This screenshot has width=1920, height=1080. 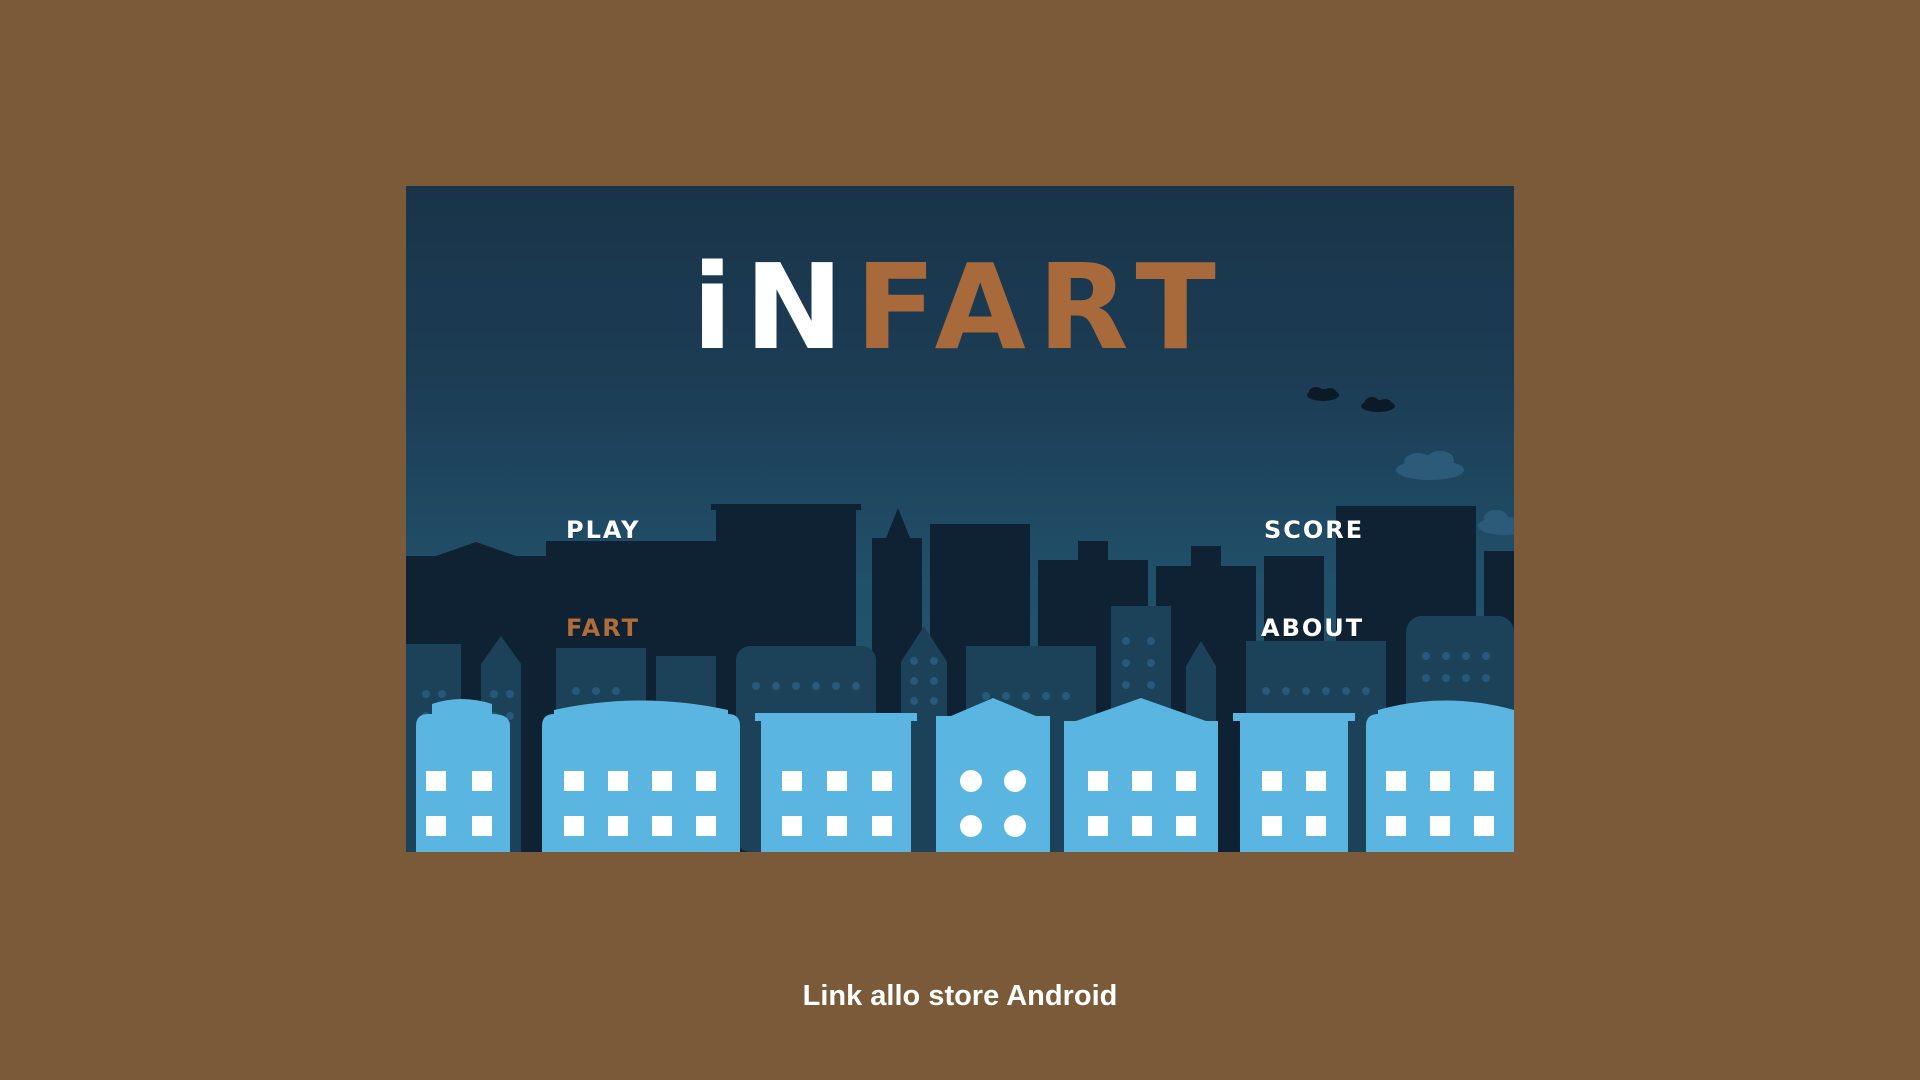 I want to click on game-logo-part-b: FART, so click(x=1041, y=307).